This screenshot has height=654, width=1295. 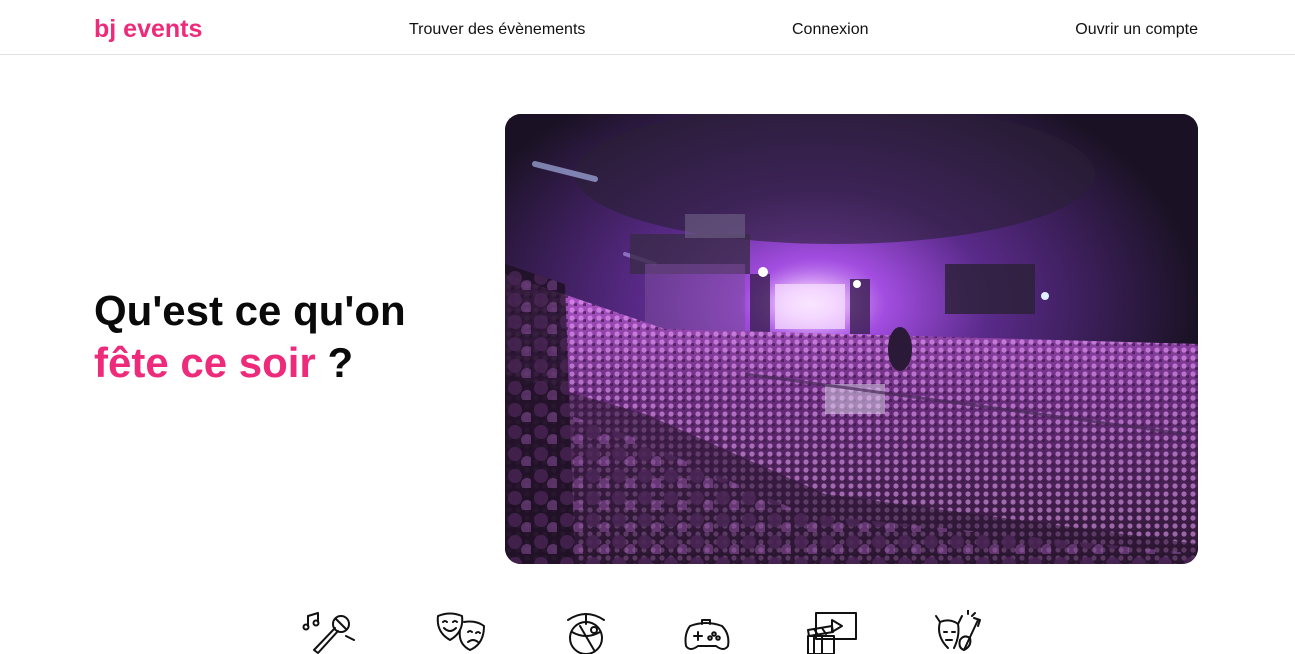 I want to click on theater-masks-icon, so click(x=460, y=631).